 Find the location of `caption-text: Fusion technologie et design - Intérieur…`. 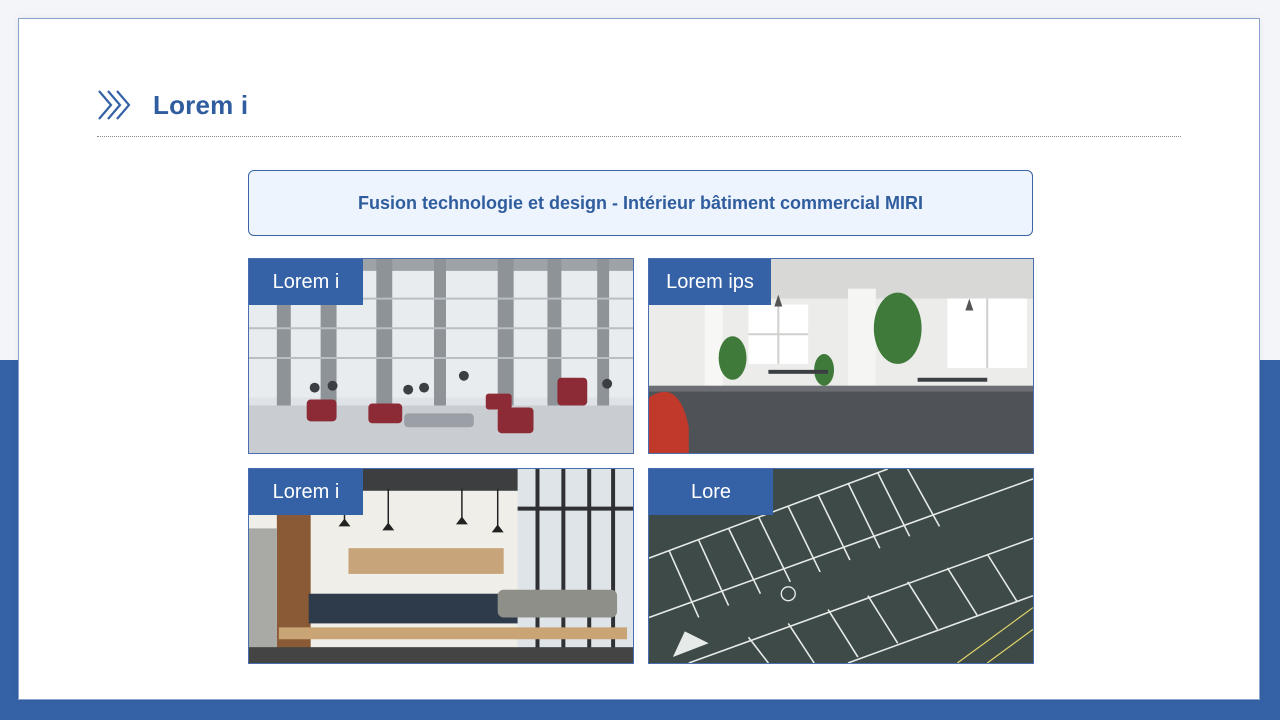

caption-text: Fusion technologie et design - Intérieur… is located at coordinates (640, 202).